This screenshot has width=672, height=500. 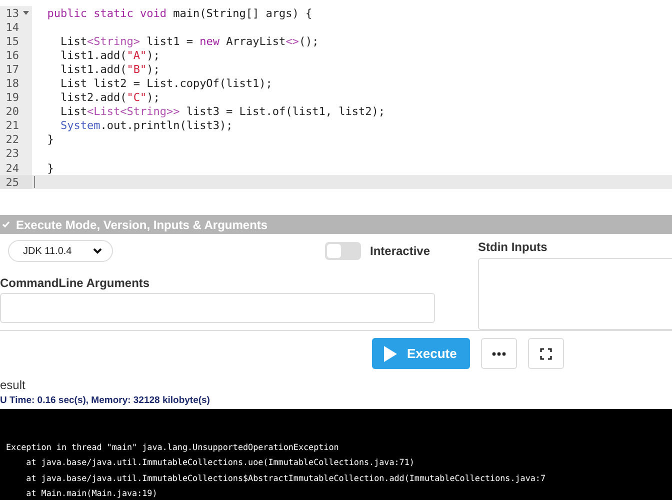 What do you see at coordinates (336, 224) in the screenshot?
I see `section-header: Execute Mode, Version, Inputs & Arguments` at bounding box center [336, 224].